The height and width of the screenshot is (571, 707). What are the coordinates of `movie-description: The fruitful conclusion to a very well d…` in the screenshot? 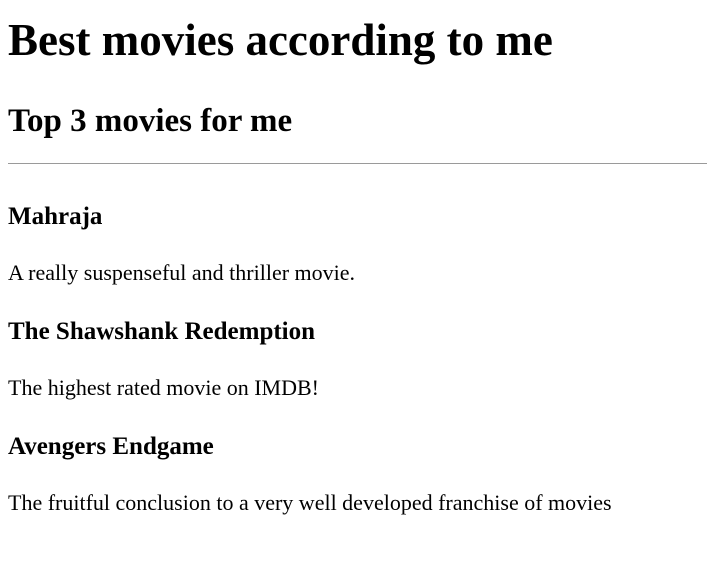 It's located at (310, 502).